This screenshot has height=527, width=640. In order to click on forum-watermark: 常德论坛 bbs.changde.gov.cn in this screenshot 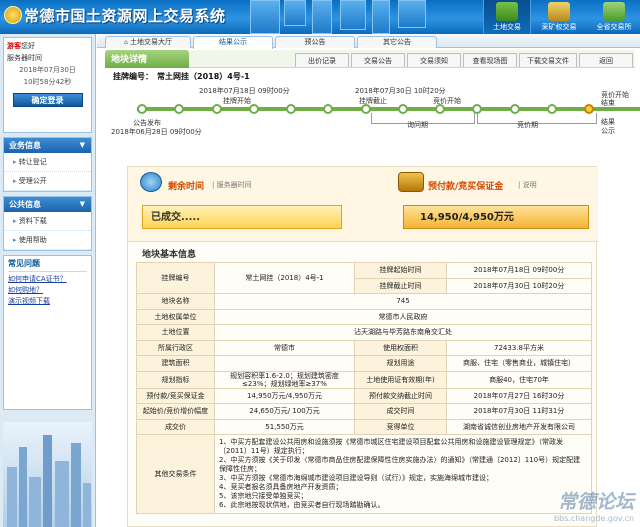, I will do `click(594, 505)`.